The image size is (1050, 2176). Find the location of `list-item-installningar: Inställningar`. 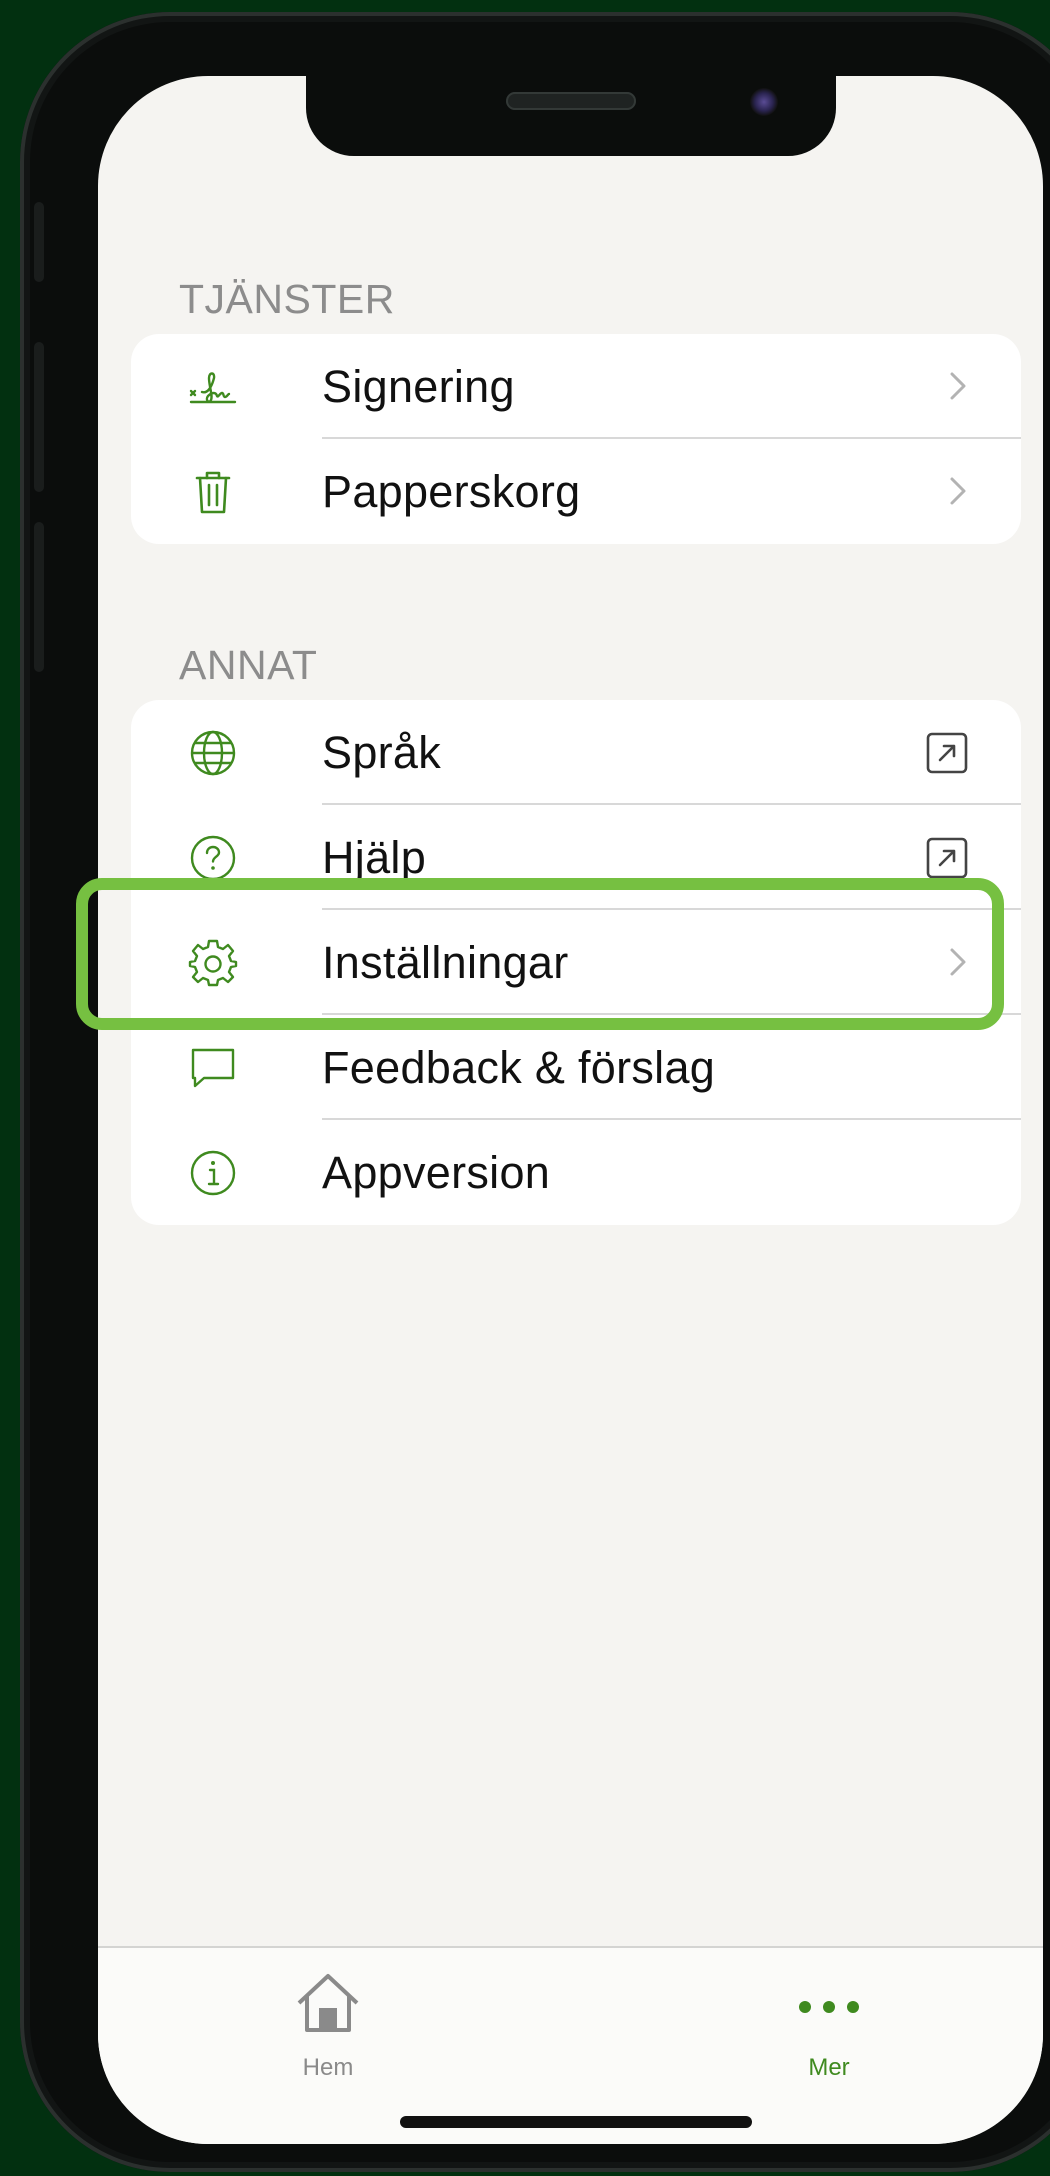

list-item-installningar: Inställningar is located at coordinates (576, 962).